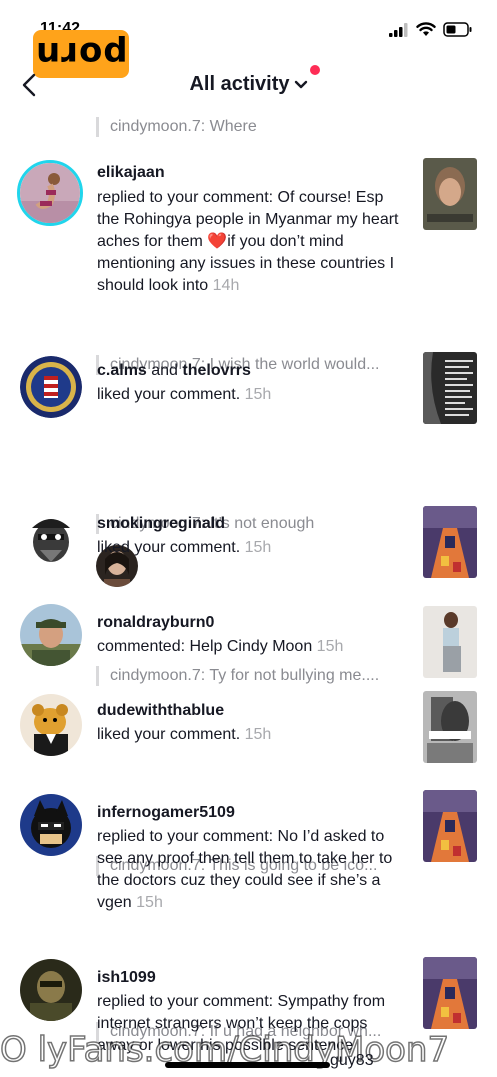 This screenshot has width=497, height=1077. What do you see at coordinates (122, 370) in the screenshot?
I see `username: c.alms` at bounding box center [122, 370].